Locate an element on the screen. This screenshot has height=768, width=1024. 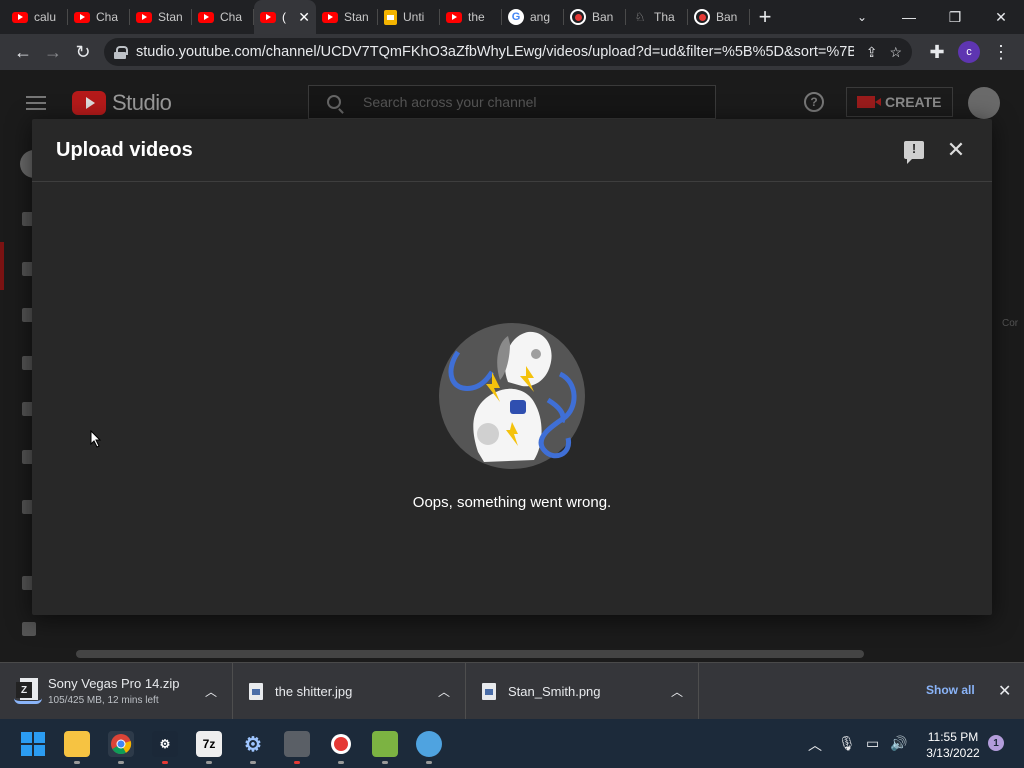
download-item: the shitter.jpg ︿ is located at coordinates (349, 691).